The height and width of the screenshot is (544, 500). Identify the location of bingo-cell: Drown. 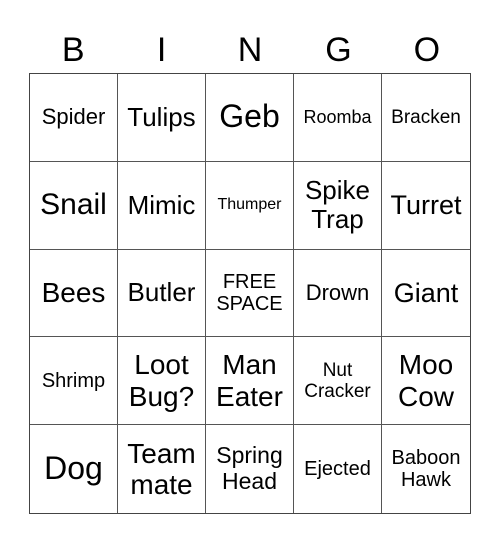
(338, 293).